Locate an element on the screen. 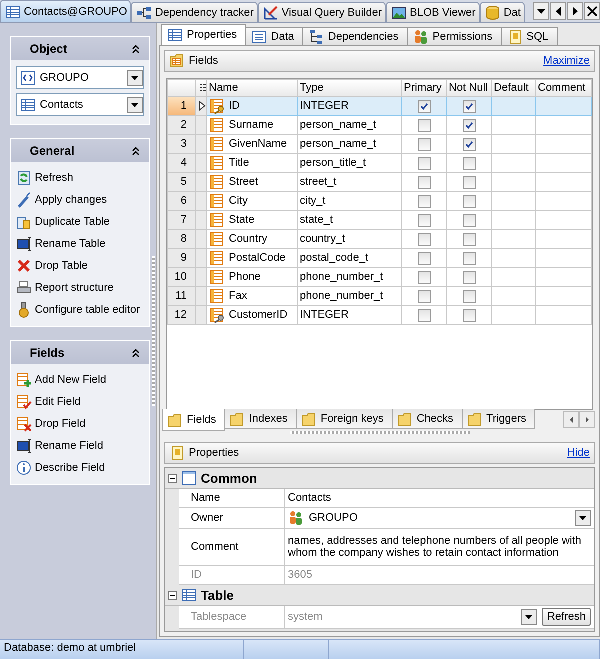  sidebar-link: Refresh is located at coordinates (45, 178).